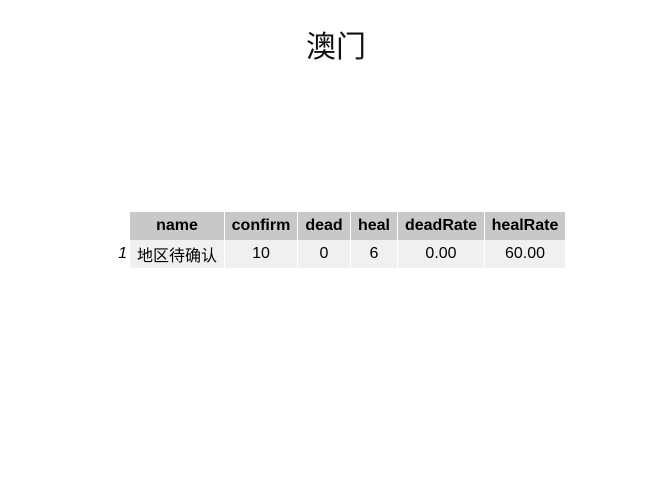 The image size is (672, 480). Describe the element at coordinates (374, 254) in the screenshot. I see `cell-heal: 6` at that location.